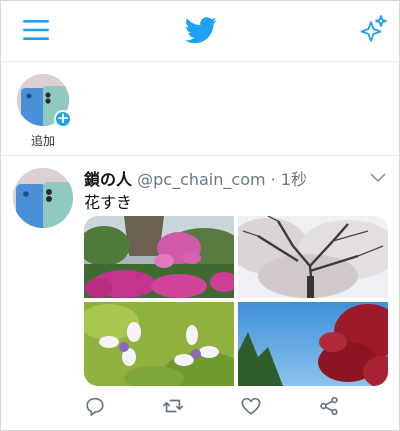  What do you see at coordinates (108, 202) in the screenshot?
I see `tweet-text: 花すき` at bounding box center [108, 202].